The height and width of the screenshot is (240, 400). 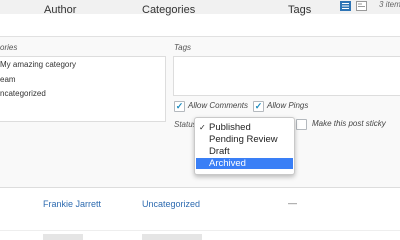 What do you see at coordinates (60, 10) in the screenshot?
I see `column-header-author: Author` at bounding box center [60, 10].